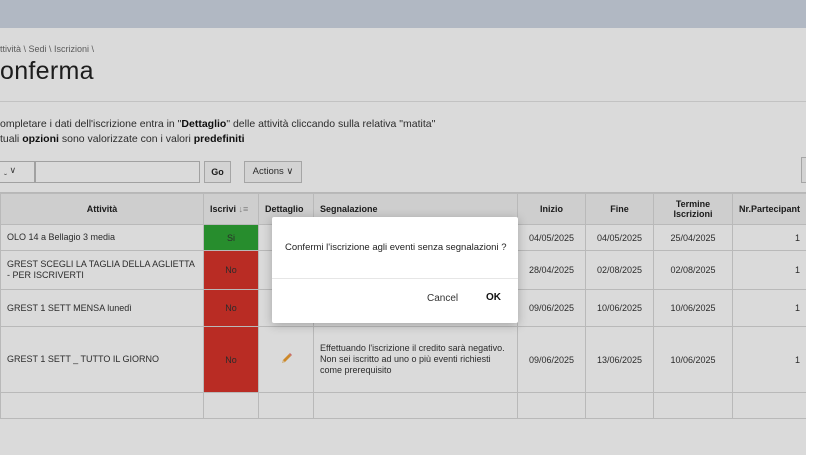  What do you see at coordinates (493, 297) in the screenshot?
I see `ok-button: OK` at bounding box center [493, 297].